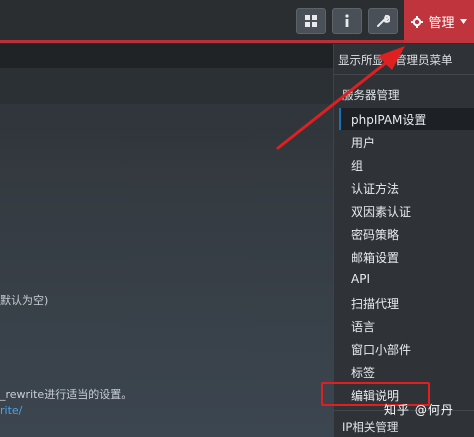 This screenshot has height=437, width=474. What do you see at coordinates (340, 98) in the screenshot?
I see `annotation-arrow` at bounding box center [340, 98].